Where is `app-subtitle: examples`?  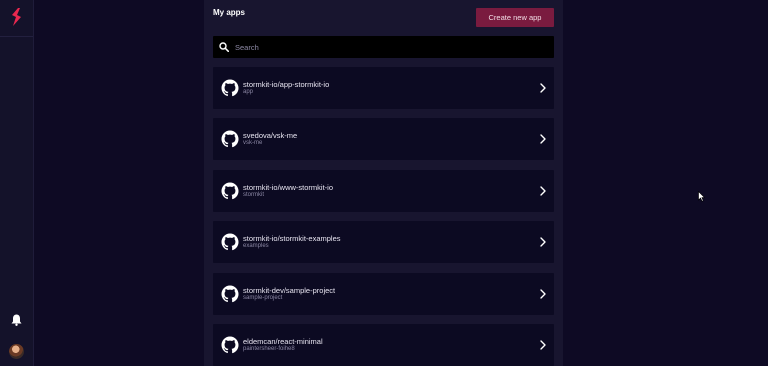 app-subtitle: examples is located at coordinates (256, 246).